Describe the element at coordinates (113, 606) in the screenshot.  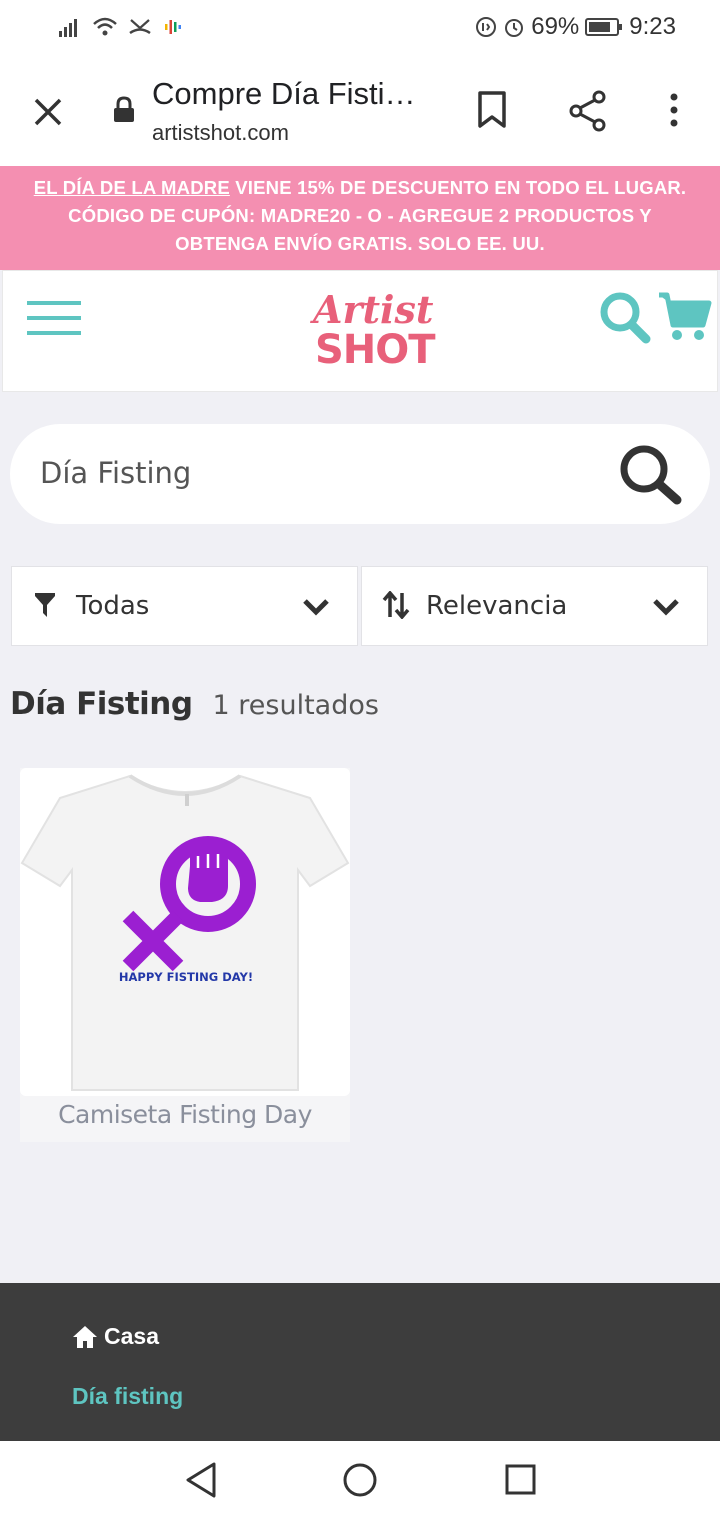
I see `category-filter-label: Todas` at that location.